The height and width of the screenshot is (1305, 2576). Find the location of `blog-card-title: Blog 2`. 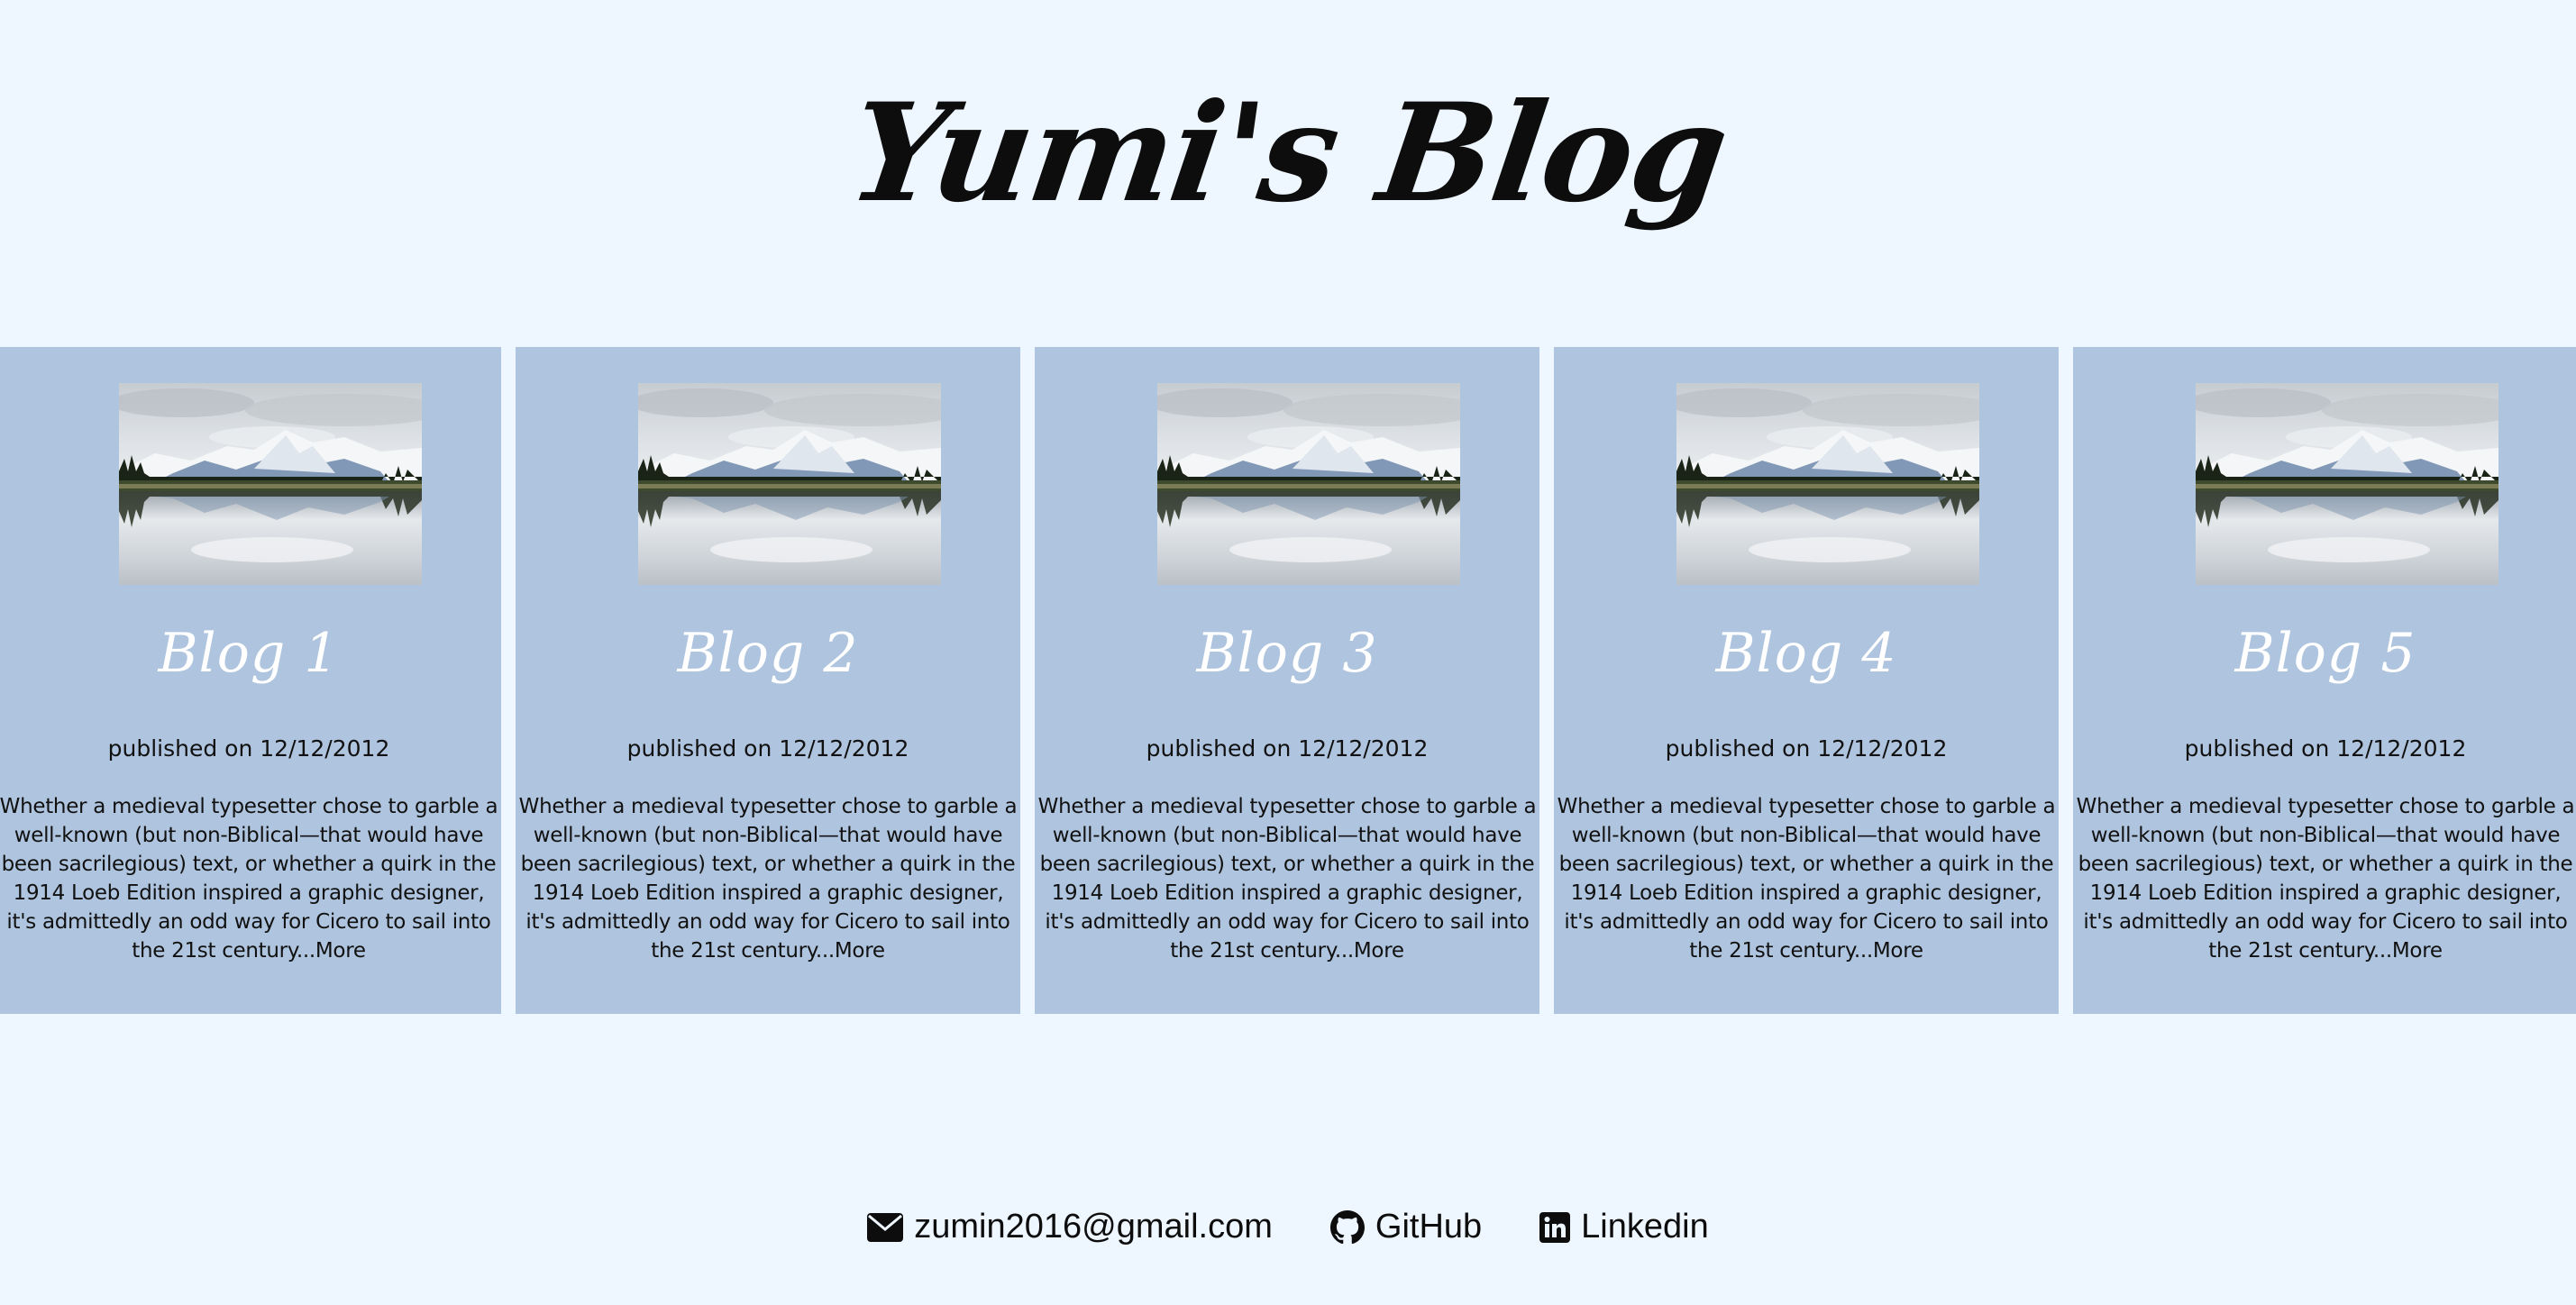

blog-card-title: Blog 2 is located at coordinates (768, 653).